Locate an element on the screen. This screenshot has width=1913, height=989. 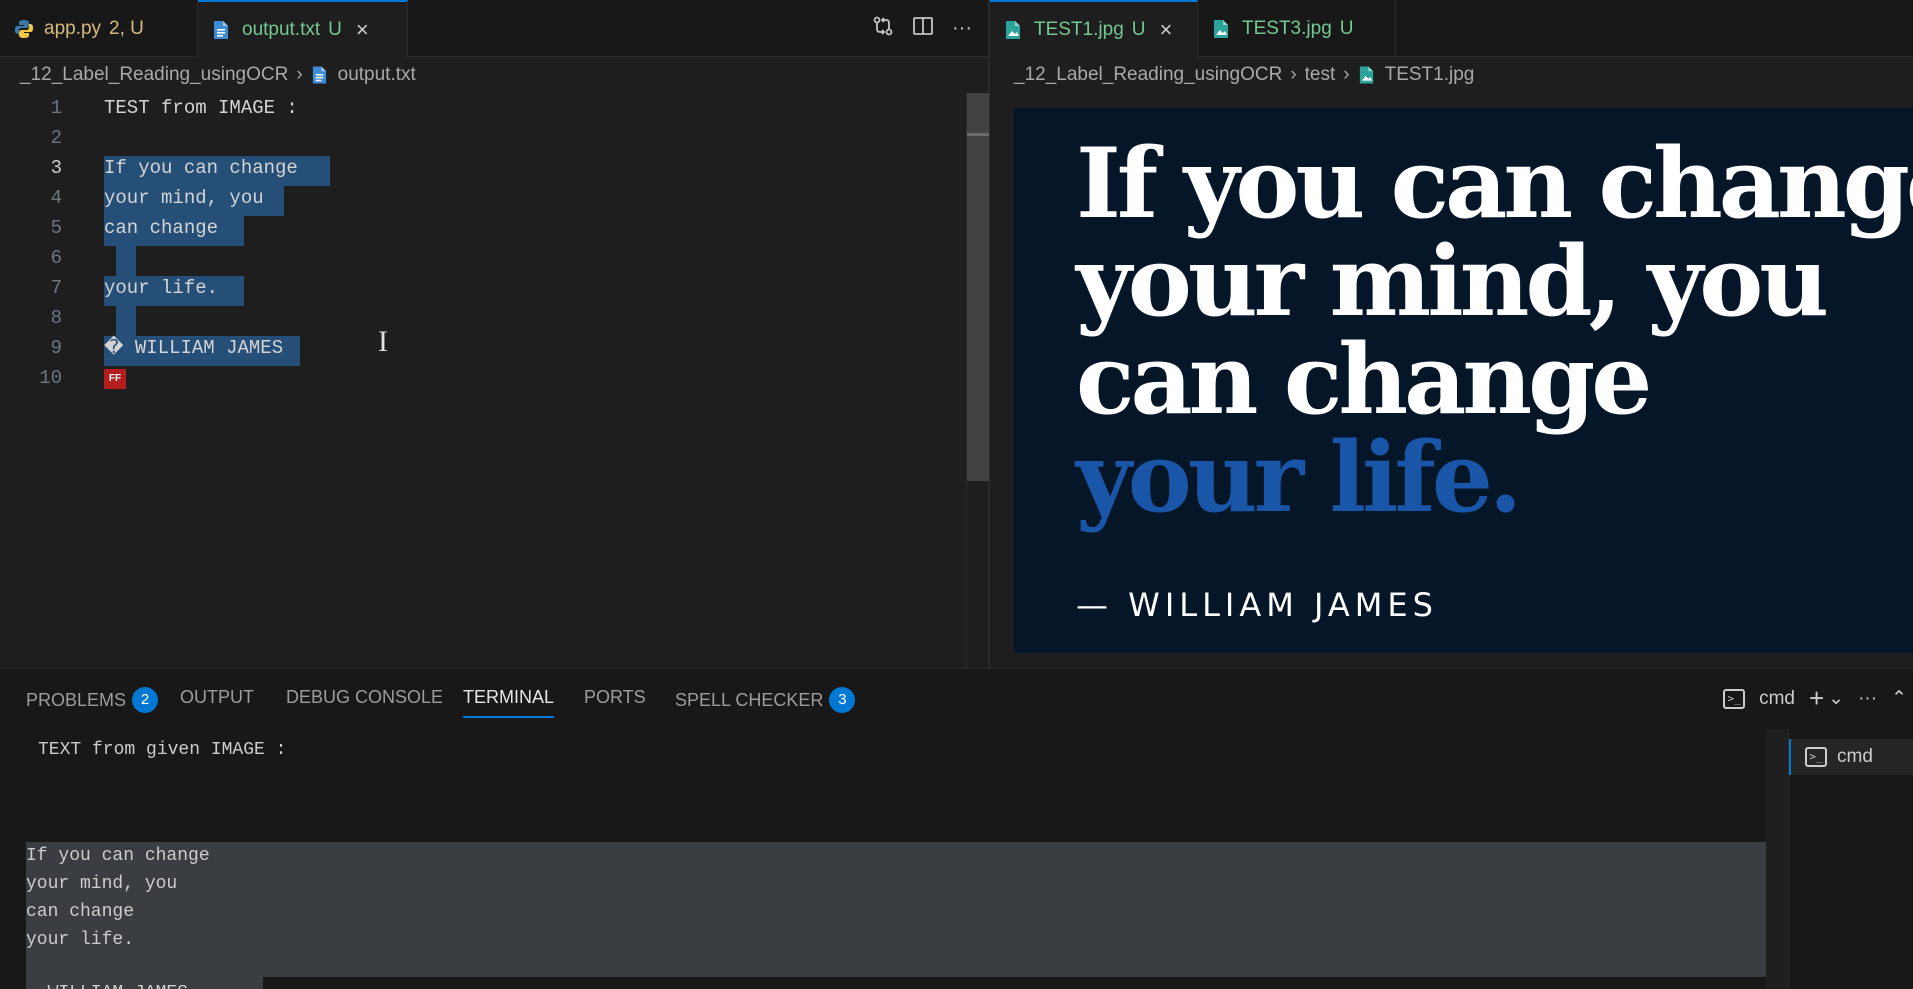
line-number: 10 is located at coordinates (50, 378).